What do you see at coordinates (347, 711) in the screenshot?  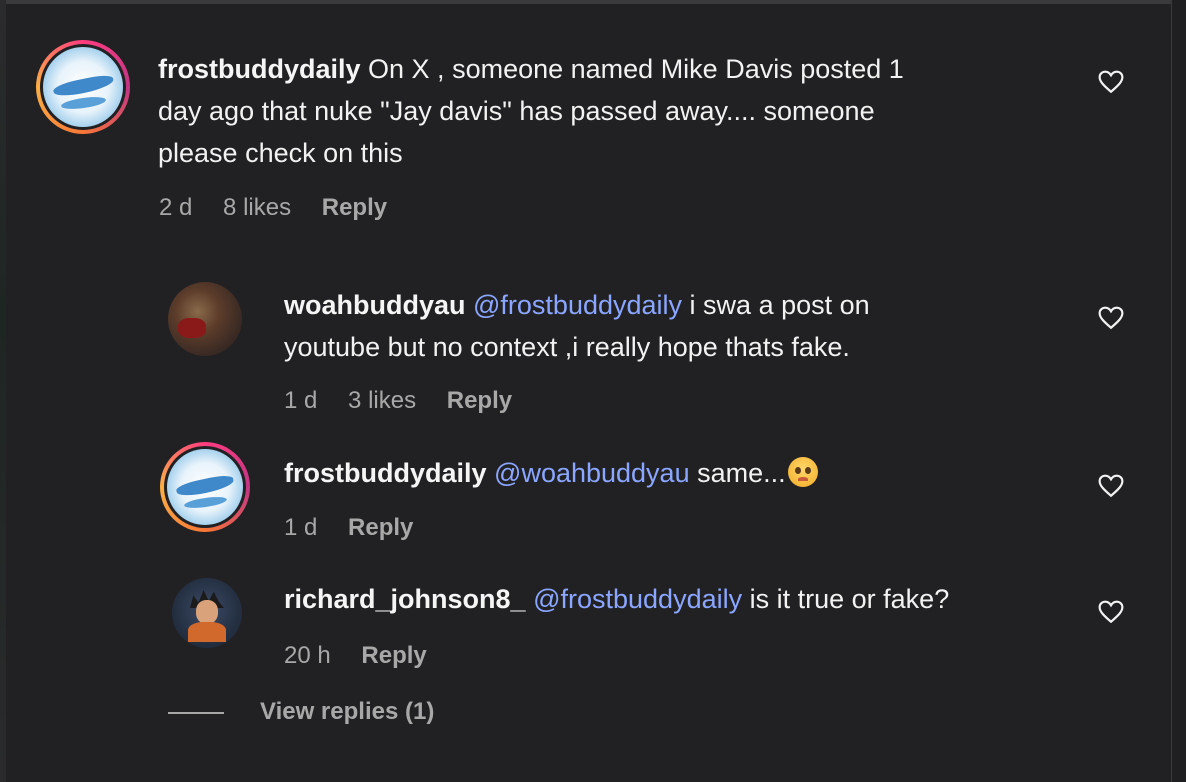 I see `view-replies-label: View replies (1)` at bounding box center [347, 711].